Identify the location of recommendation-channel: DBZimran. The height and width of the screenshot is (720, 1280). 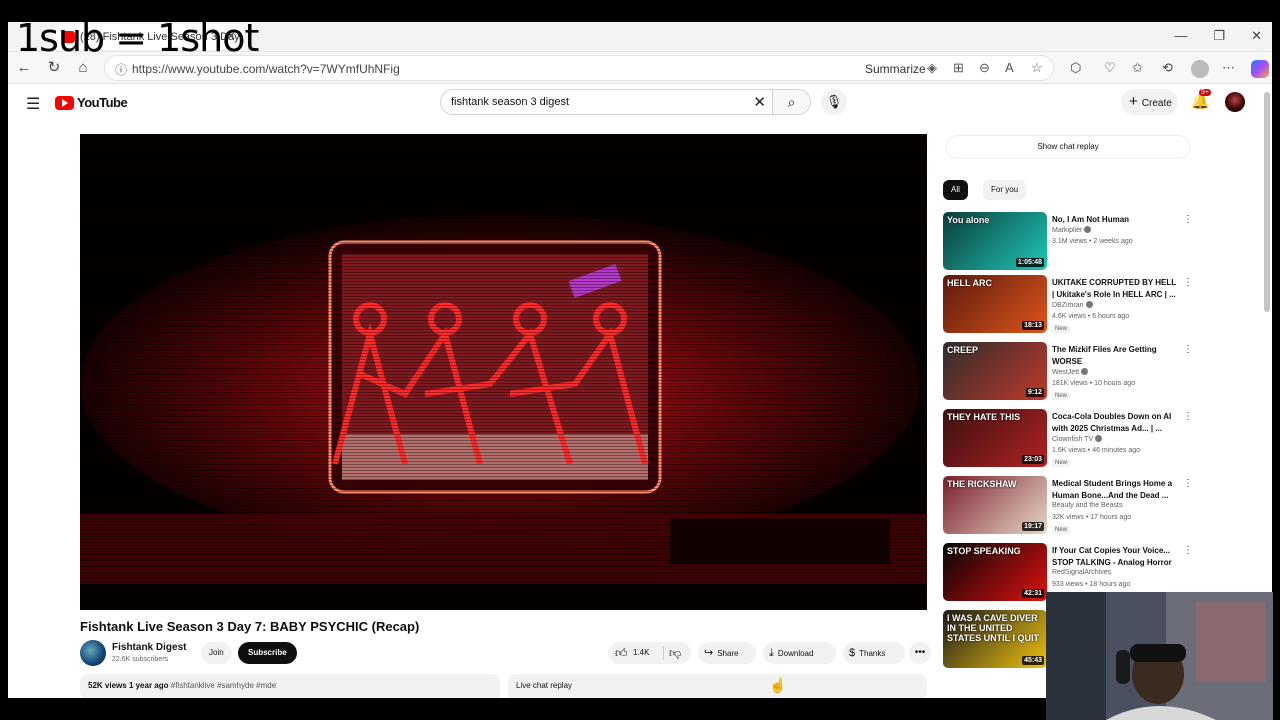
(1072, 305).